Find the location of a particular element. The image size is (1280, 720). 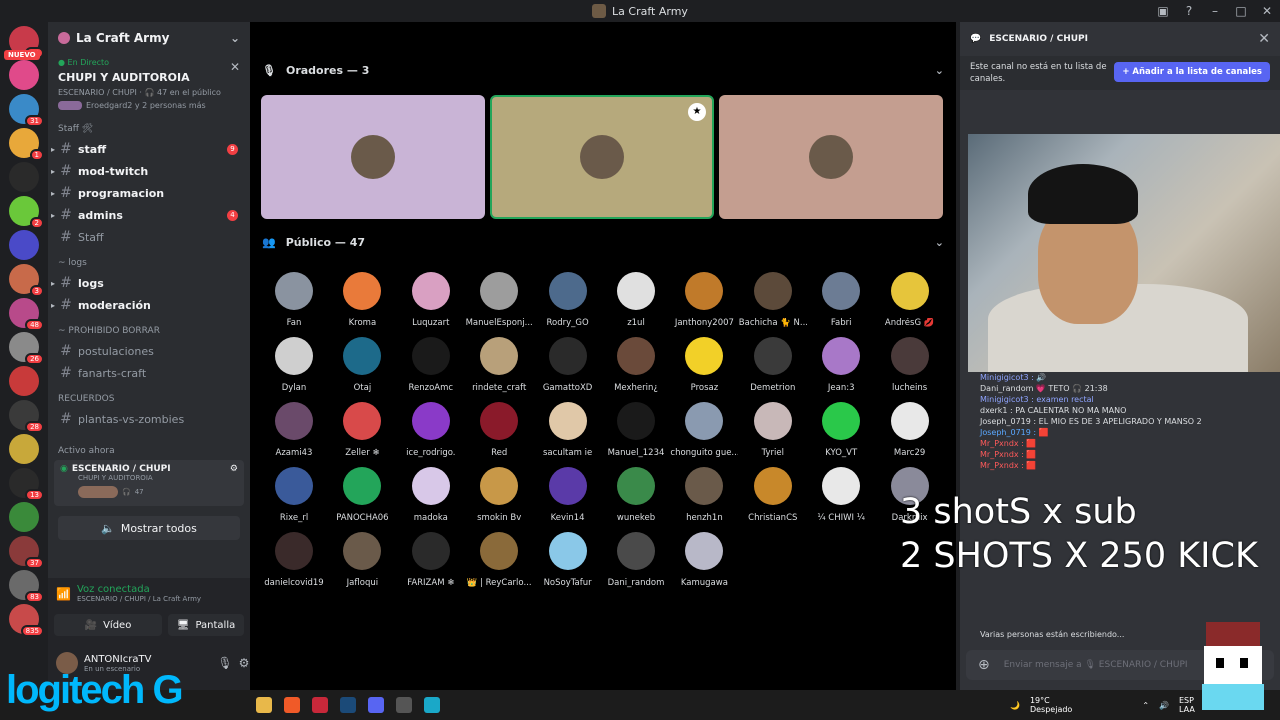

audience-member: GamattoXD is located at coordinates (568, 365).